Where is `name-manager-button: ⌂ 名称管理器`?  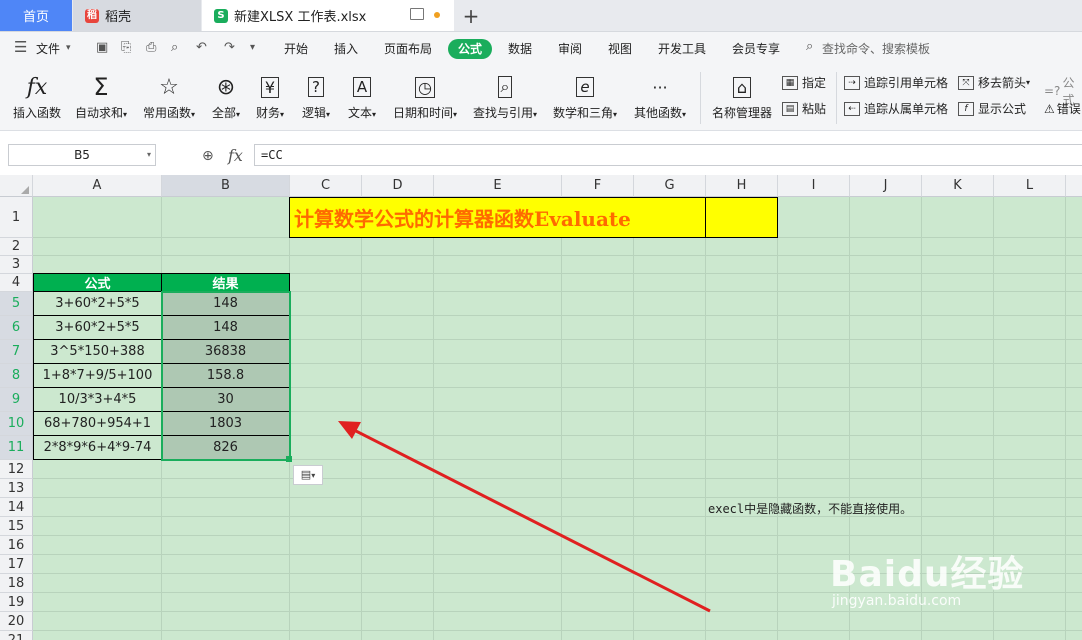
name-manager-button: ⌂ 名称管理器 is located at coordinates (742, 95).